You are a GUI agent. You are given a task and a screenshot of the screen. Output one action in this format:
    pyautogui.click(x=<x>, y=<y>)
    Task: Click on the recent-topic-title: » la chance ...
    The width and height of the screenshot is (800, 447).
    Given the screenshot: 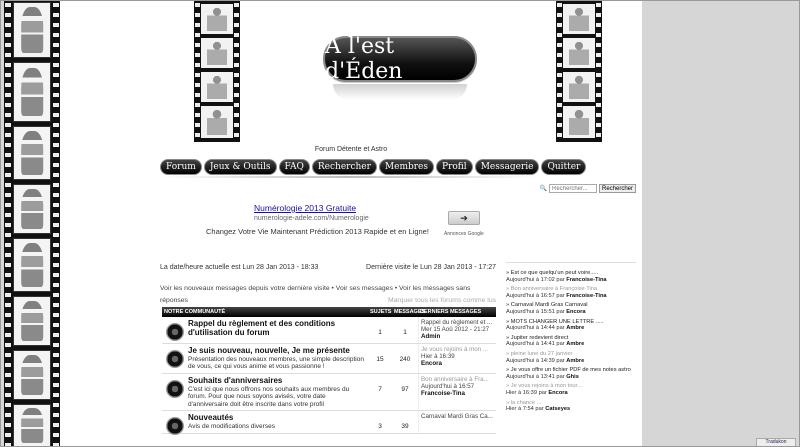 What is the action you would take?
    pyautogui.click(x=571, y=403)
    